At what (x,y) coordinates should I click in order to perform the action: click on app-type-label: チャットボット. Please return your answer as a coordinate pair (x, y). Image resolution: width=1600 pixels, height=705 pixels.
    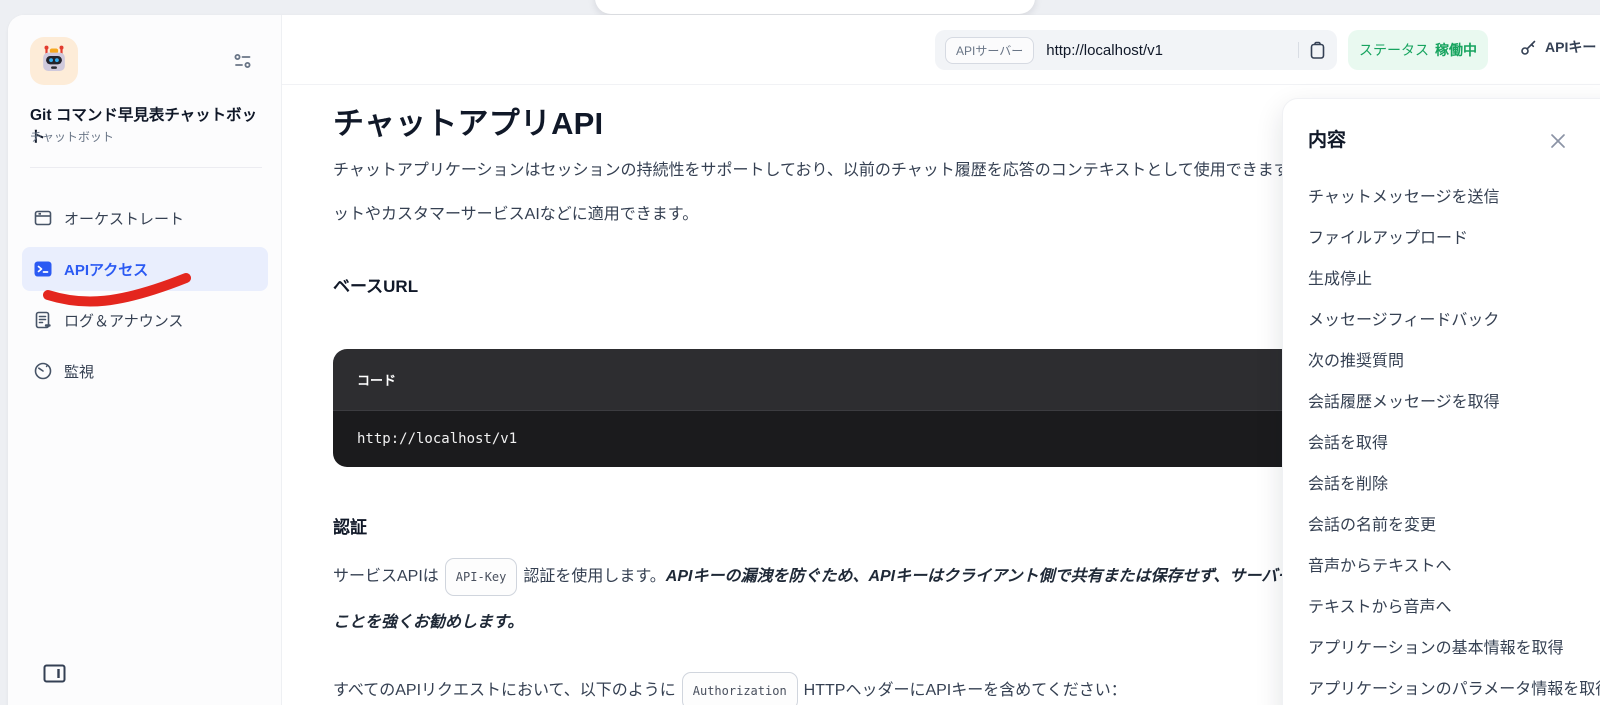
    Looking at the image, I should click on (72, 137).